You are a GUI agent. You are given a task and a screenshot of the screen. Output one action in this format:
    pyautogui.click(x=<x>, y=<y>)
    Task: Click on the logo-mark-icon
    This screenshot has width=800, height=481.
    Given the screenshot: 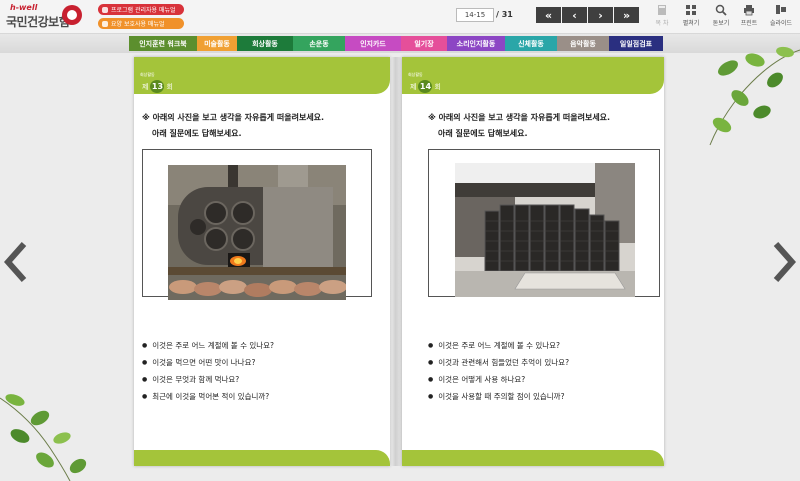 What is the action you would take?
    pyautogui.click(x=72, y=15)
    